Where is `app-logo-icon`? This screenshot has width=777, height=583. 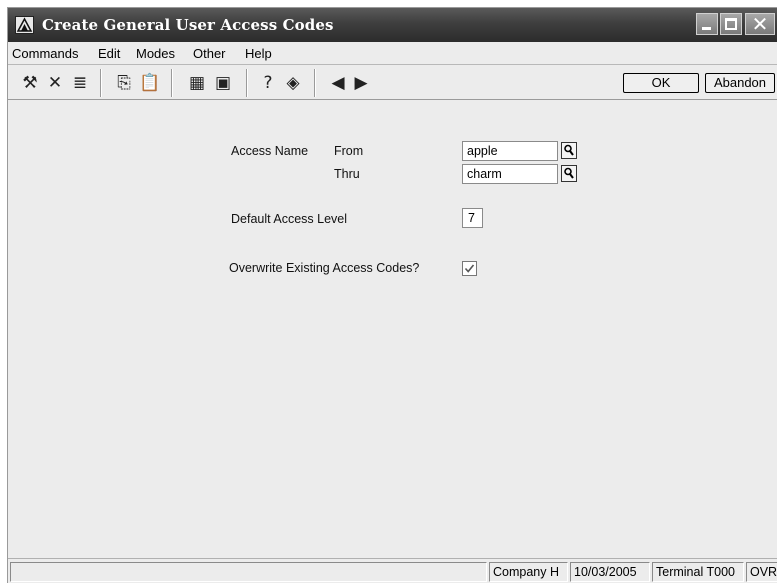
app-logo-icon is located at coordinates (24, 25).